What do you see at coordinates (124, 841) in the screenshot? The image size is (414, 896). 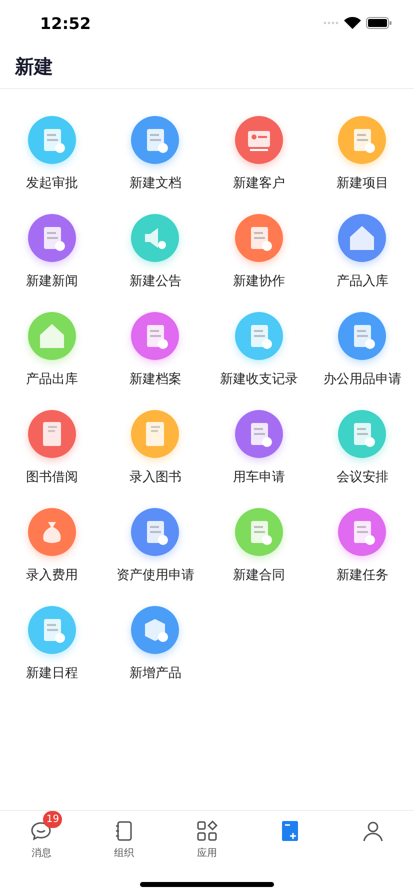 I see `tab-item: 组织` at bounding box center [124, 841].